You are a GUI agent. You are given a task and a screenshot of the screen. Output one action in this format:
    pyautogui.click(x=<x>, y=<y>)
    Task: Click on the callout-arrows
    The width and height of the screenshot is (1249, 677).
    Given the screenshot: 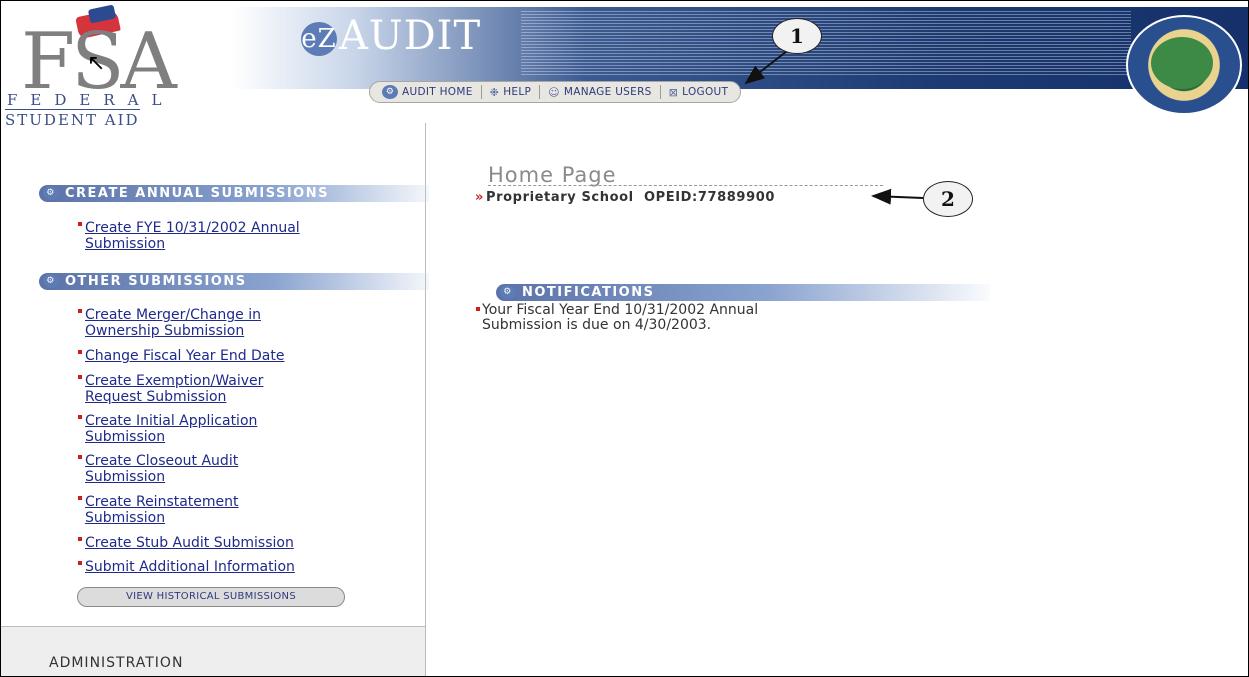 What is the action you would take?
    pyautogui.click(x=834, y=127)
    